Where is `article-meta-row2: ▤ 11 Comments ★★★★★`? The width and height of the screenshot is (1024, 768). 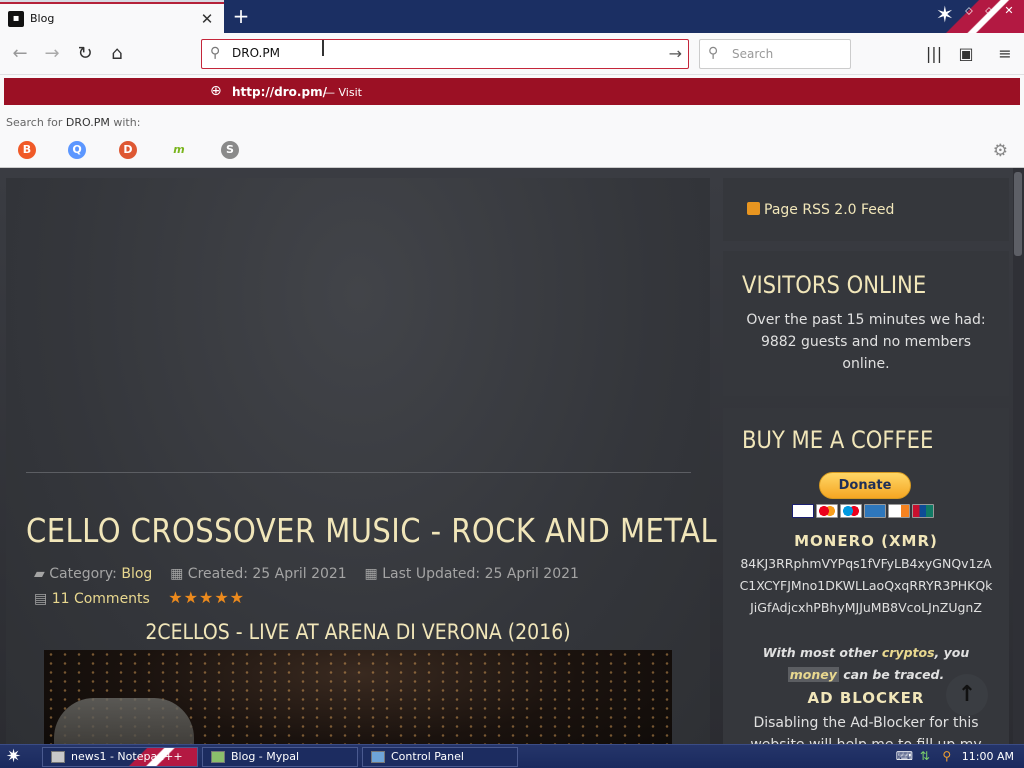
article-meta-row2: ▤ 11 Comments ★★★★★ is located at coordinates (139, 597).